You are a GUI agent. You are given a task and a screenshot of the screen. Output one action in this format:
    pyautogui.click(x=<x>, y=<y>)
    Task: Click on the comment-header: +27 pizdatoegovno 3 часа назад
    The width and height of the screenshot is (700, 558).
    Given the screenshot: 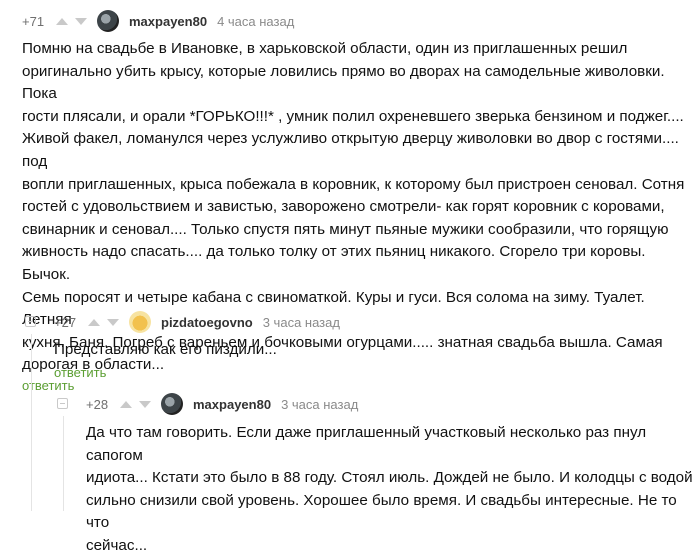 What is the action you would take?
    pyautogui.click(x=369, y=322)
    